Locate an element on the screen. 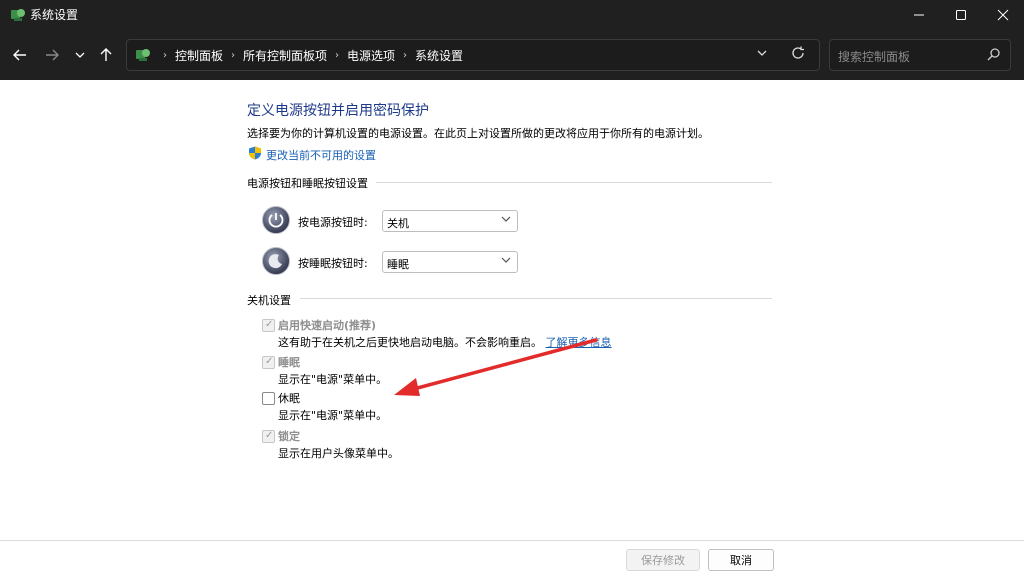 The width and height of the screenshot is (1024, 581). hibernate-checkbox is located at coordinates (268, 398).